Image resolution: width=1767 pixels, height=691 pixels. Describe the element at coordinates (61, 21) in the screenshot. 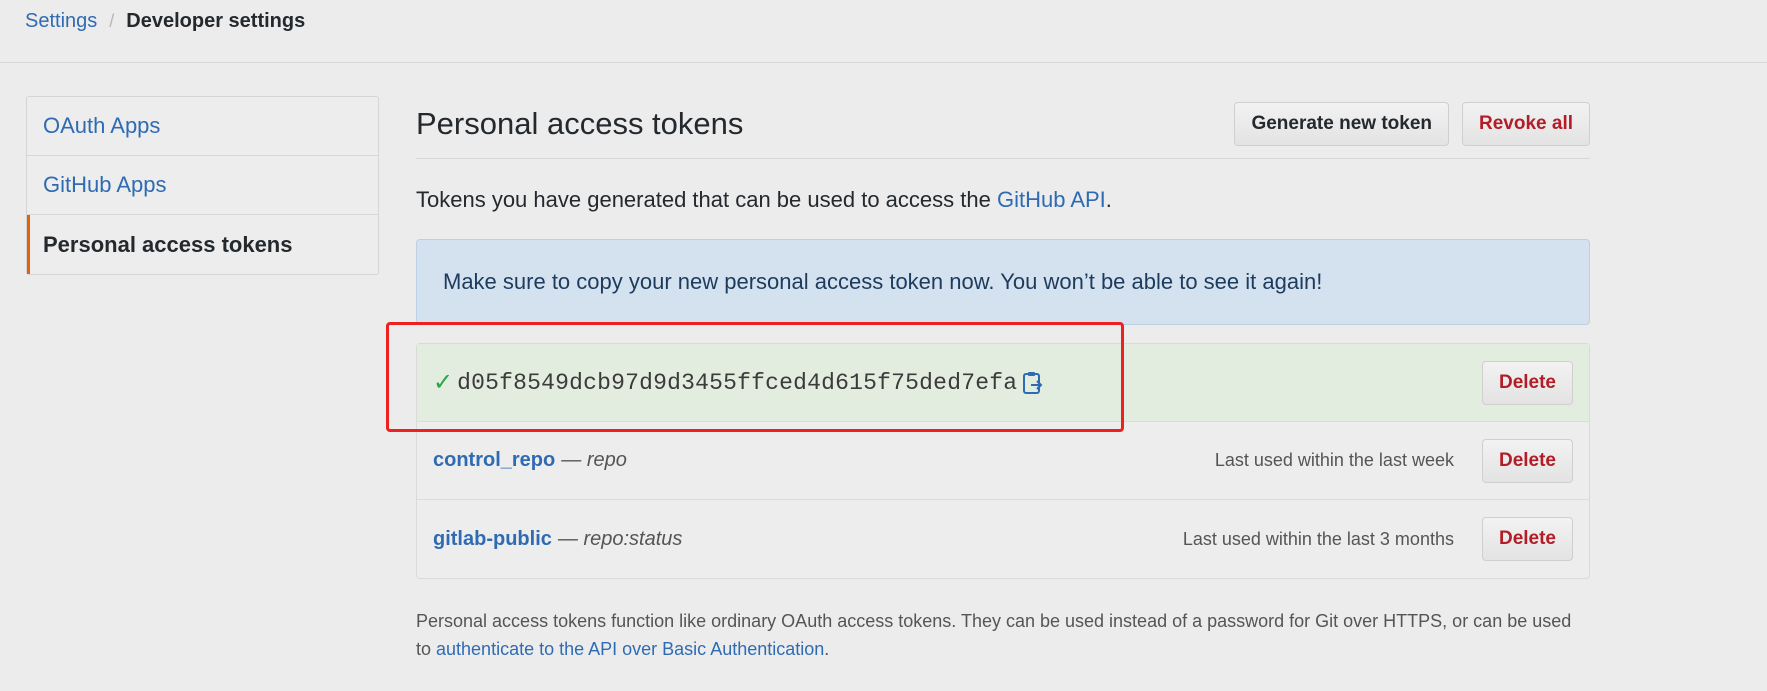

I see `breadcrumb-settings-link: Settings` at that location.